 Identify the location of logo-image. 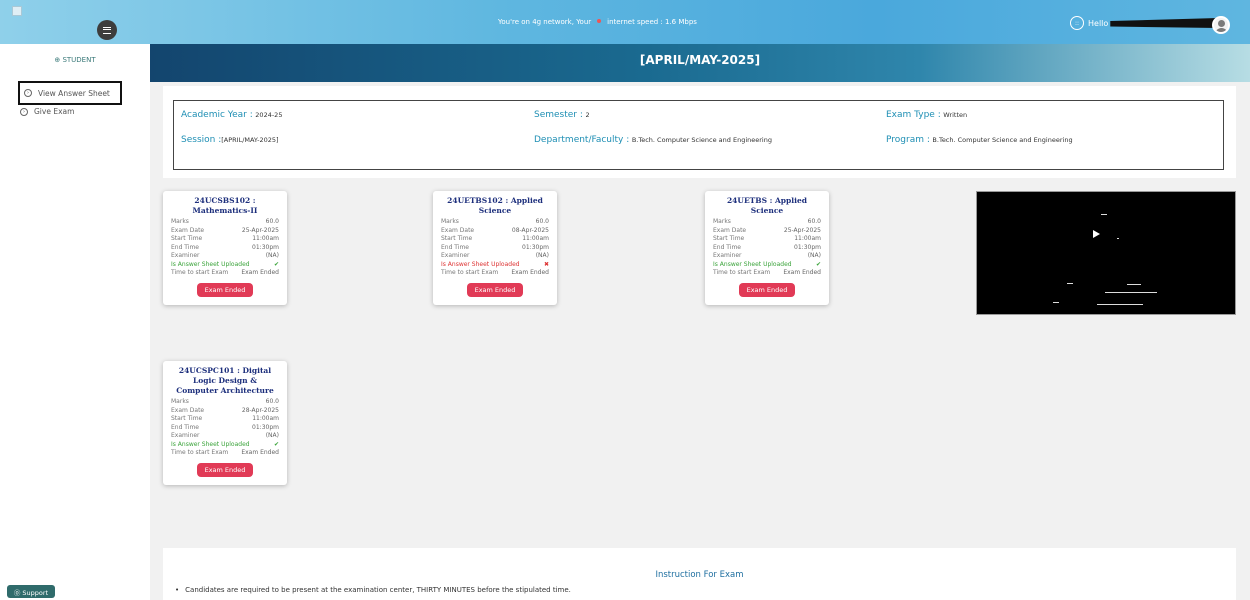
(17, 11).